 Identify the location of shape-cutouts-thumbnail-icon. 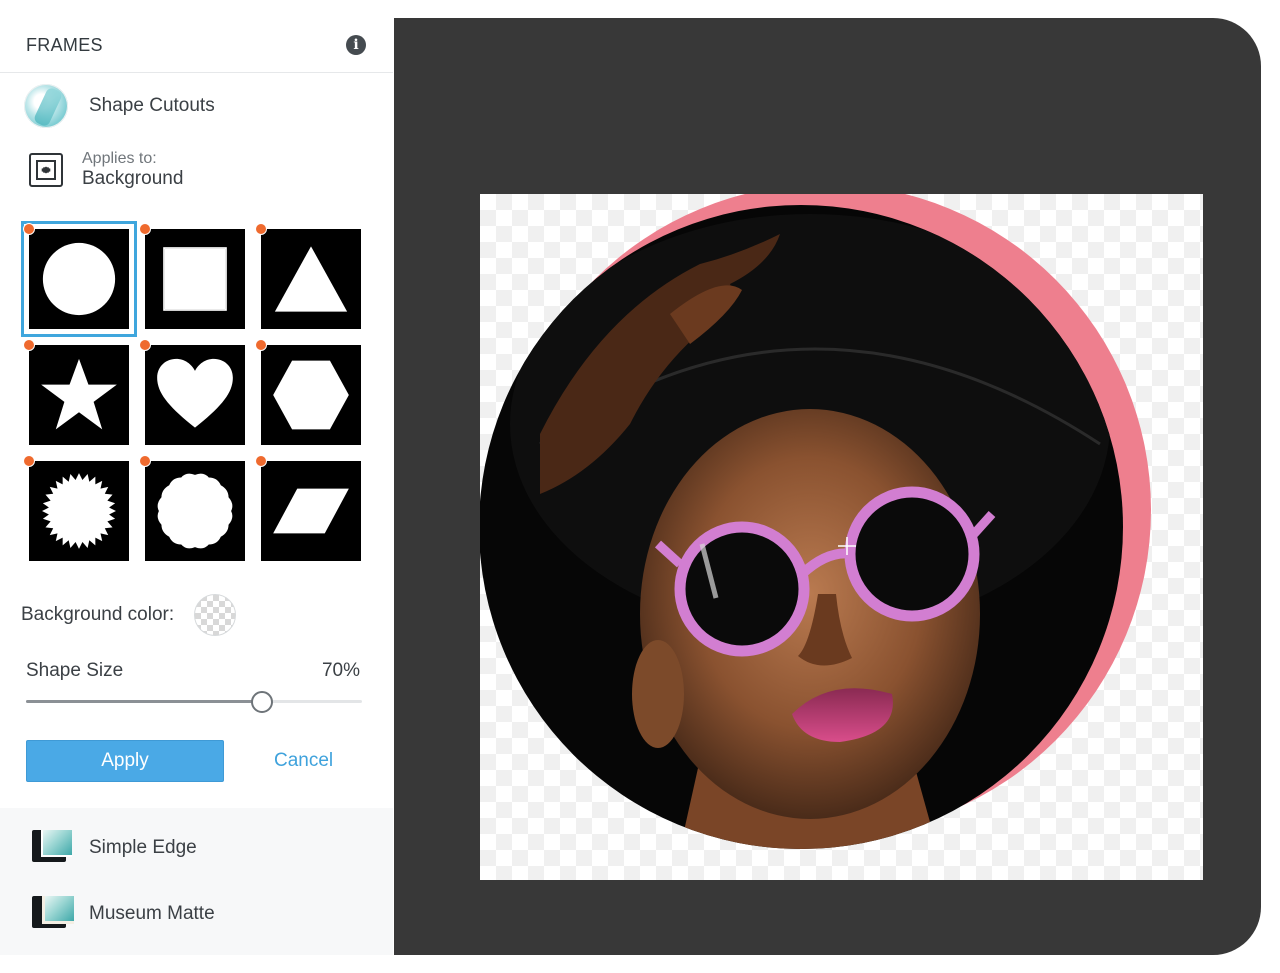
(46, 106).